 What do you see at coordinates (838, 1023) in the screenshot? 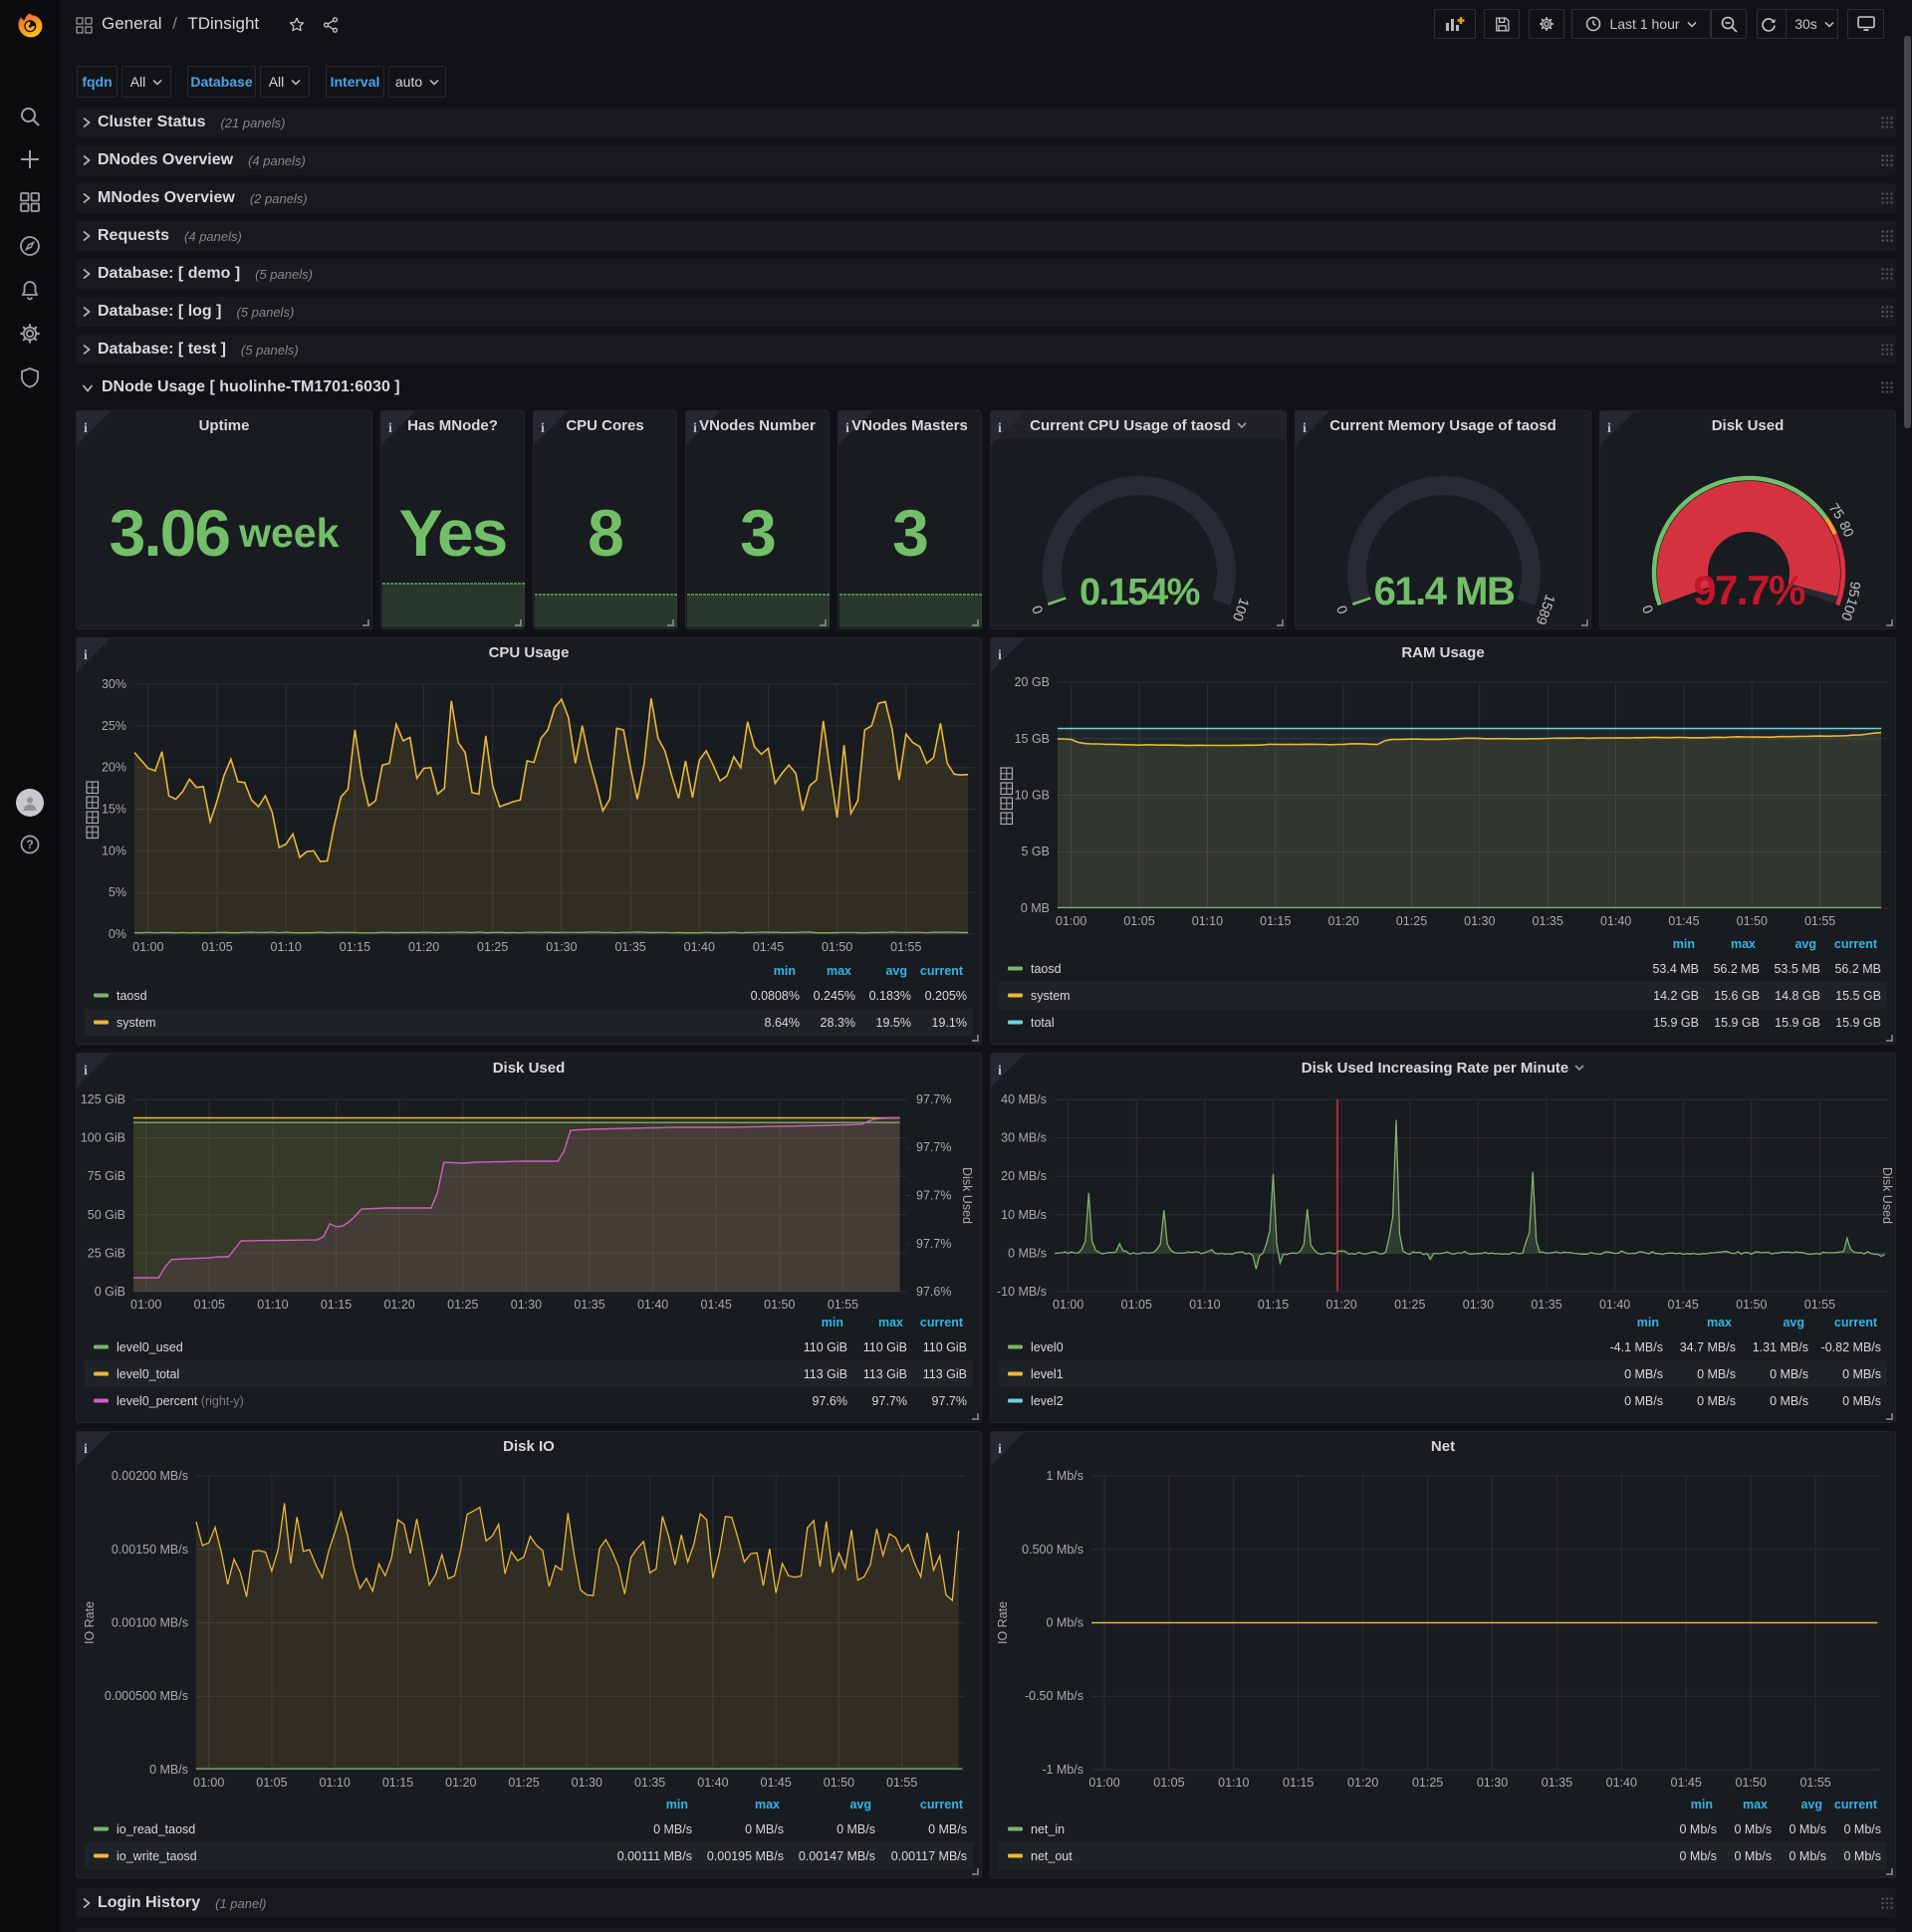
I see `svg-text: 28.3%` at bounding box center [838, 1023].